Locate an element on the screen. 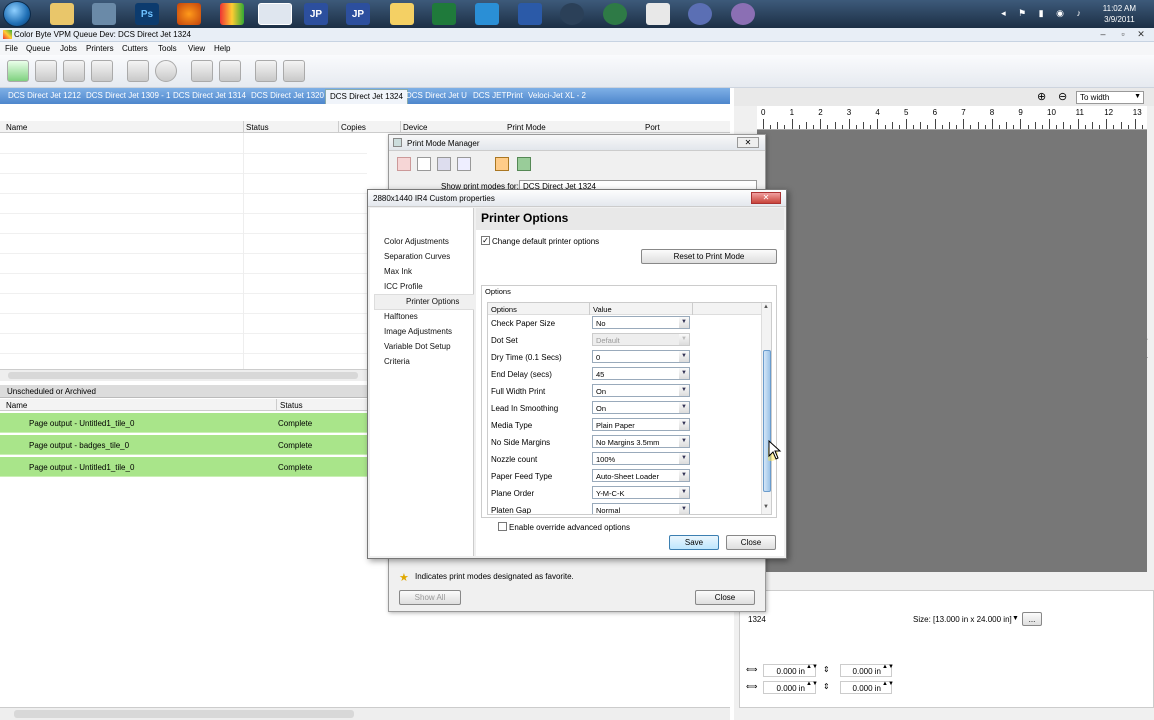  tab-dcs-jetprint: DCS JETPrint is located at coordinates (498, 95).